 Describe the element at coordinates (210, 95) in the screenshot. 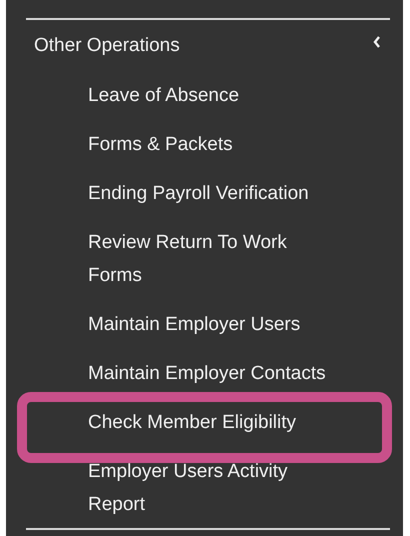

I see `menu-item: Leave of Absence` at that location.